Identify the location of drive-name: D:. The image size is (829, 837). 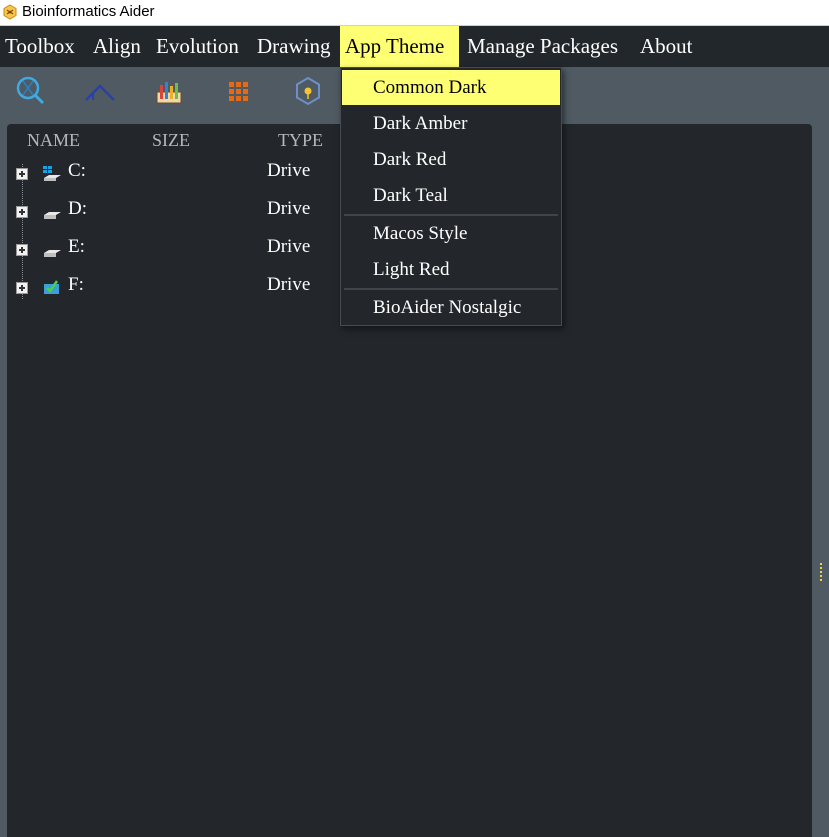
(77, 208).